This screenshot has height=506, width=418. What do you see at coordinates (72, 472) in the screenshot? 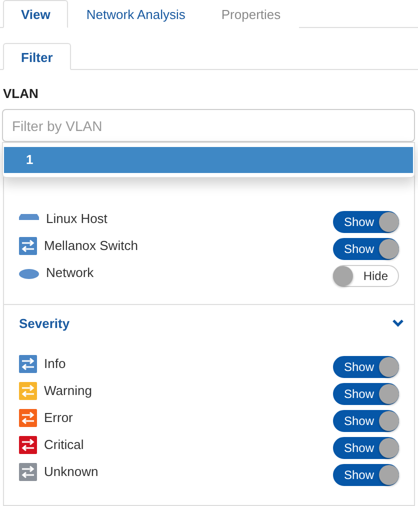
I see `severity-label: Unknown` at bounding box center [72, 472].